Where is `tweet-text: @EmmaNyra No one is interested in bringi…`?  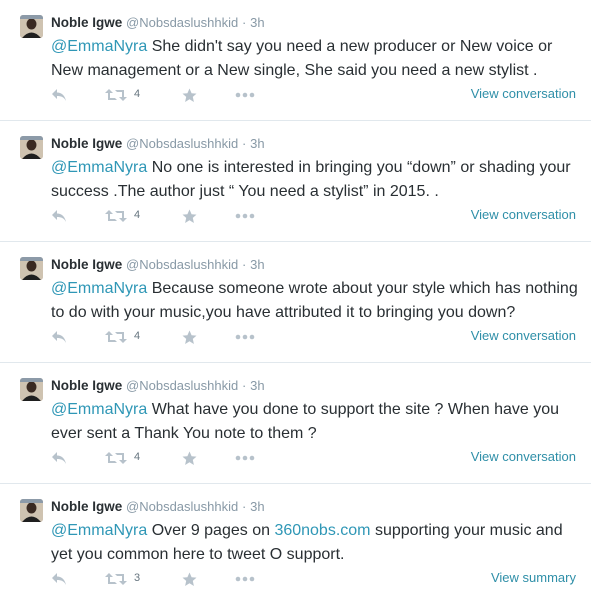 tweet-text: @EmmaNyra No one is interested in bringi… is located at coordinates (316, 180).